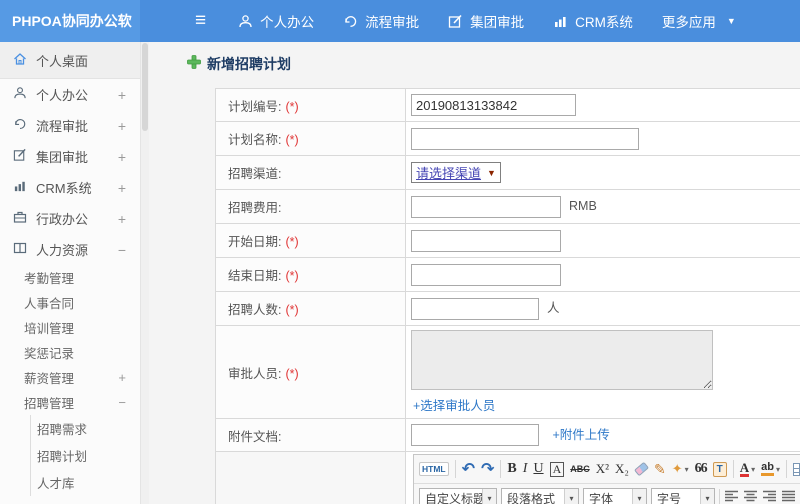 This screenshot has width=800, height=504. I want to click on person-icon, so click(245, 21).